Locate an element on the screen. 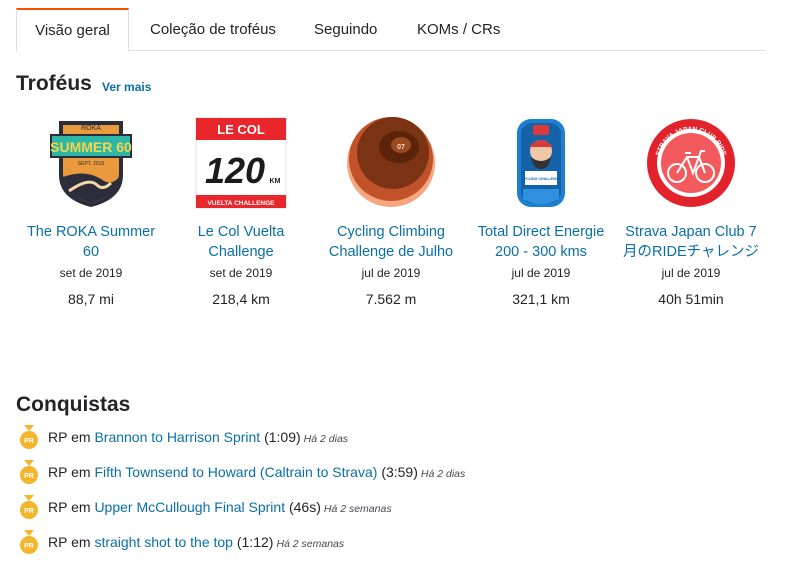  svg-text: SUMMER 60 is located at coordinates (91, 147).